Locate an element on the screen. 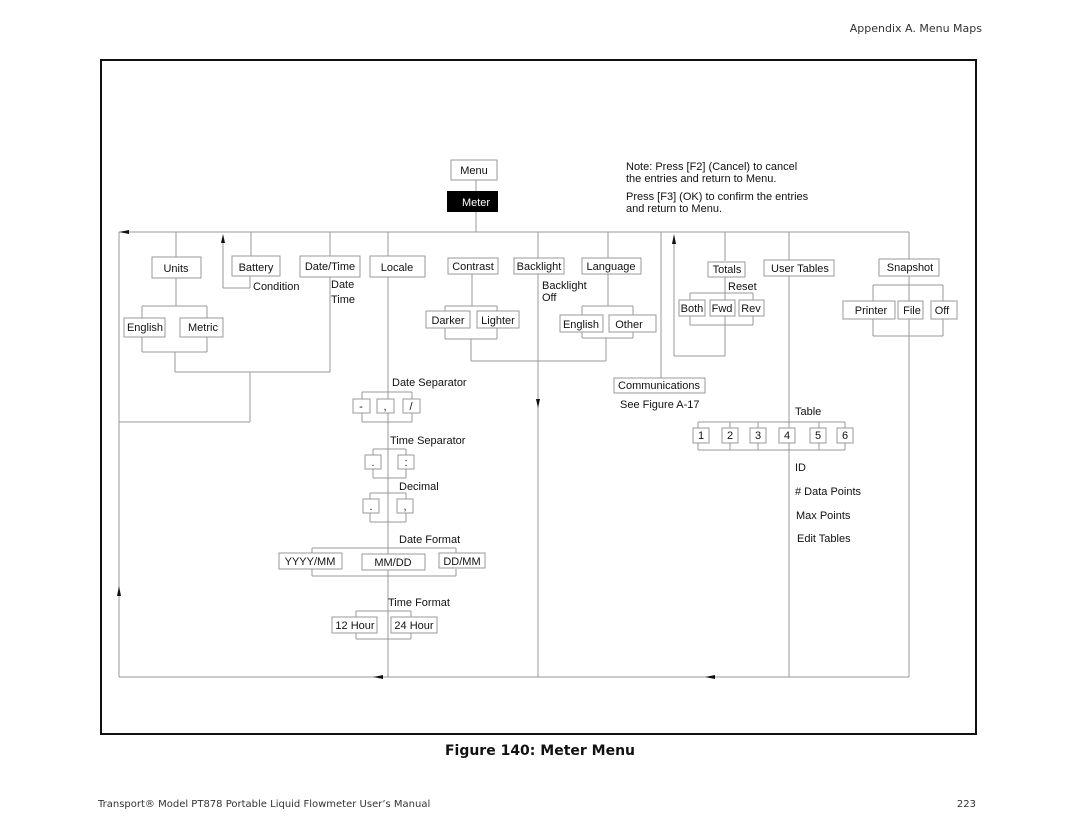 This screenshot has height=834, width=1080. svg-text: Metric is located at coordinates (203, 328).